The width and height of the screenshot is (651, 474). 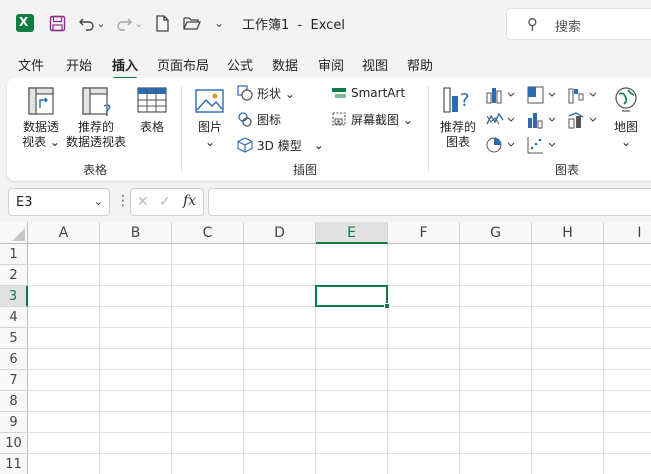 I want to click on line-chart-button, so click(x=502, y=120).